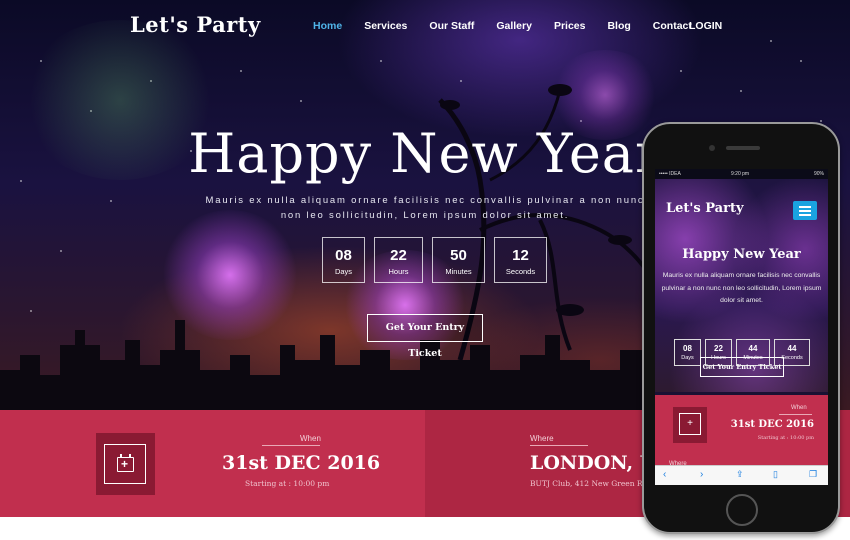  I want to click on entry-ticket-button: Get Your Entry Ticket, so click(425, 336).